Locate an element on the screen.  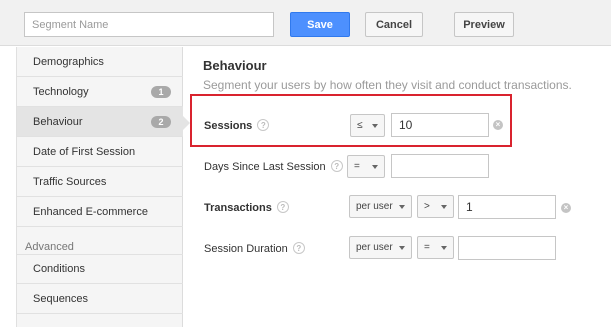
page-title: Behaviour is located at coordinates (235, 65).